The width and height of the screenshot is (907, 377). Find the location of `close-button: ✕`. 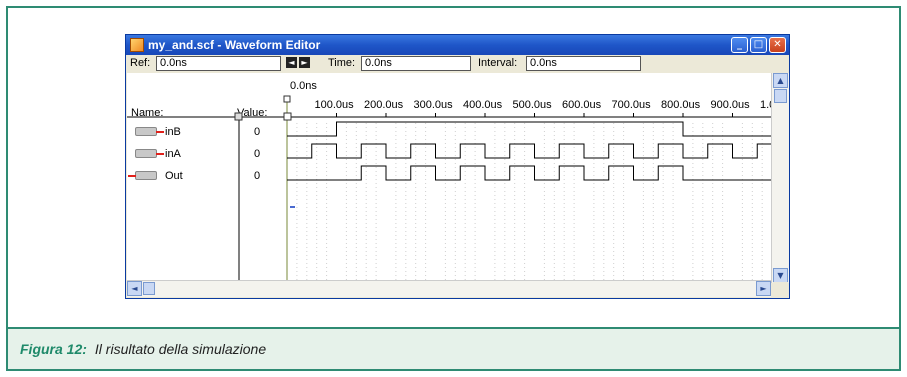

close-button: ✕ is located at coordinates (777, 45).